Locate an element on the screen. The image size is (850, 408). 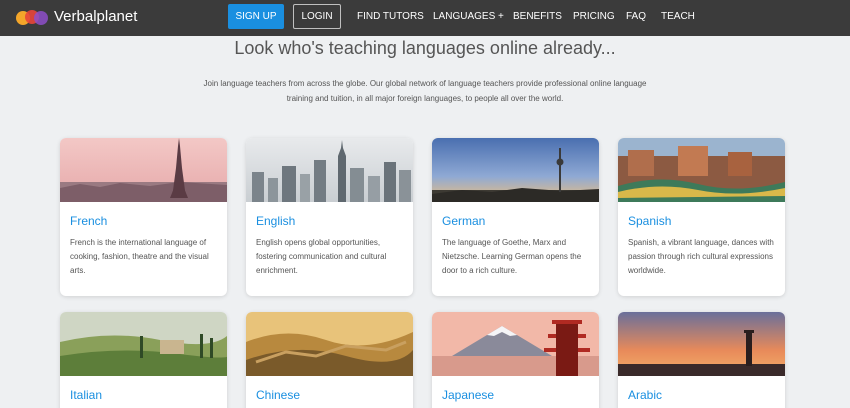
card-title: English is located at coordinates (275, 221).